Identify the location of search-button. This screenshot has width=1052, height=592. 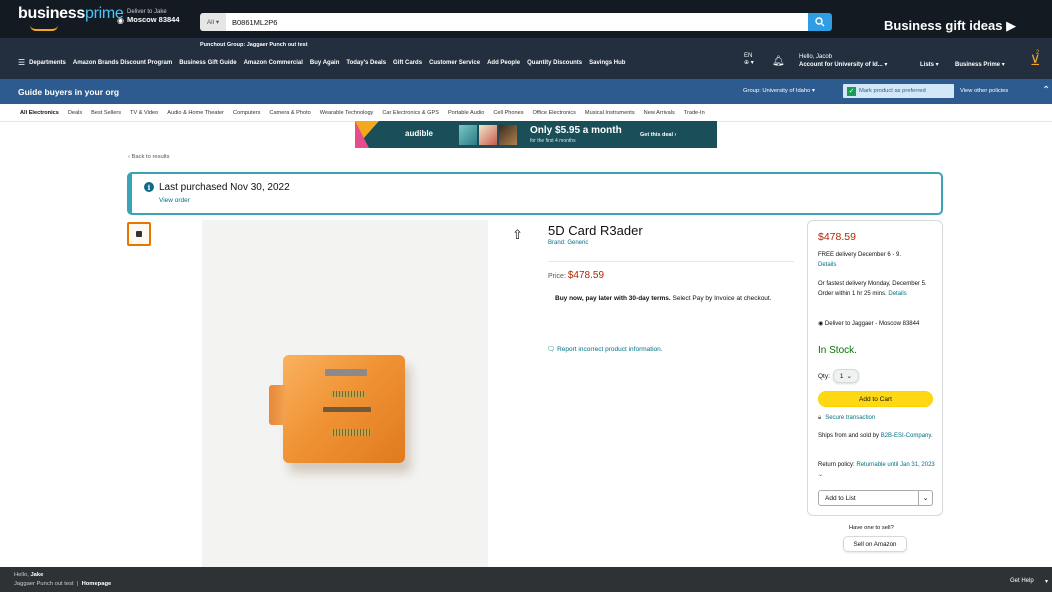
(820, 22).